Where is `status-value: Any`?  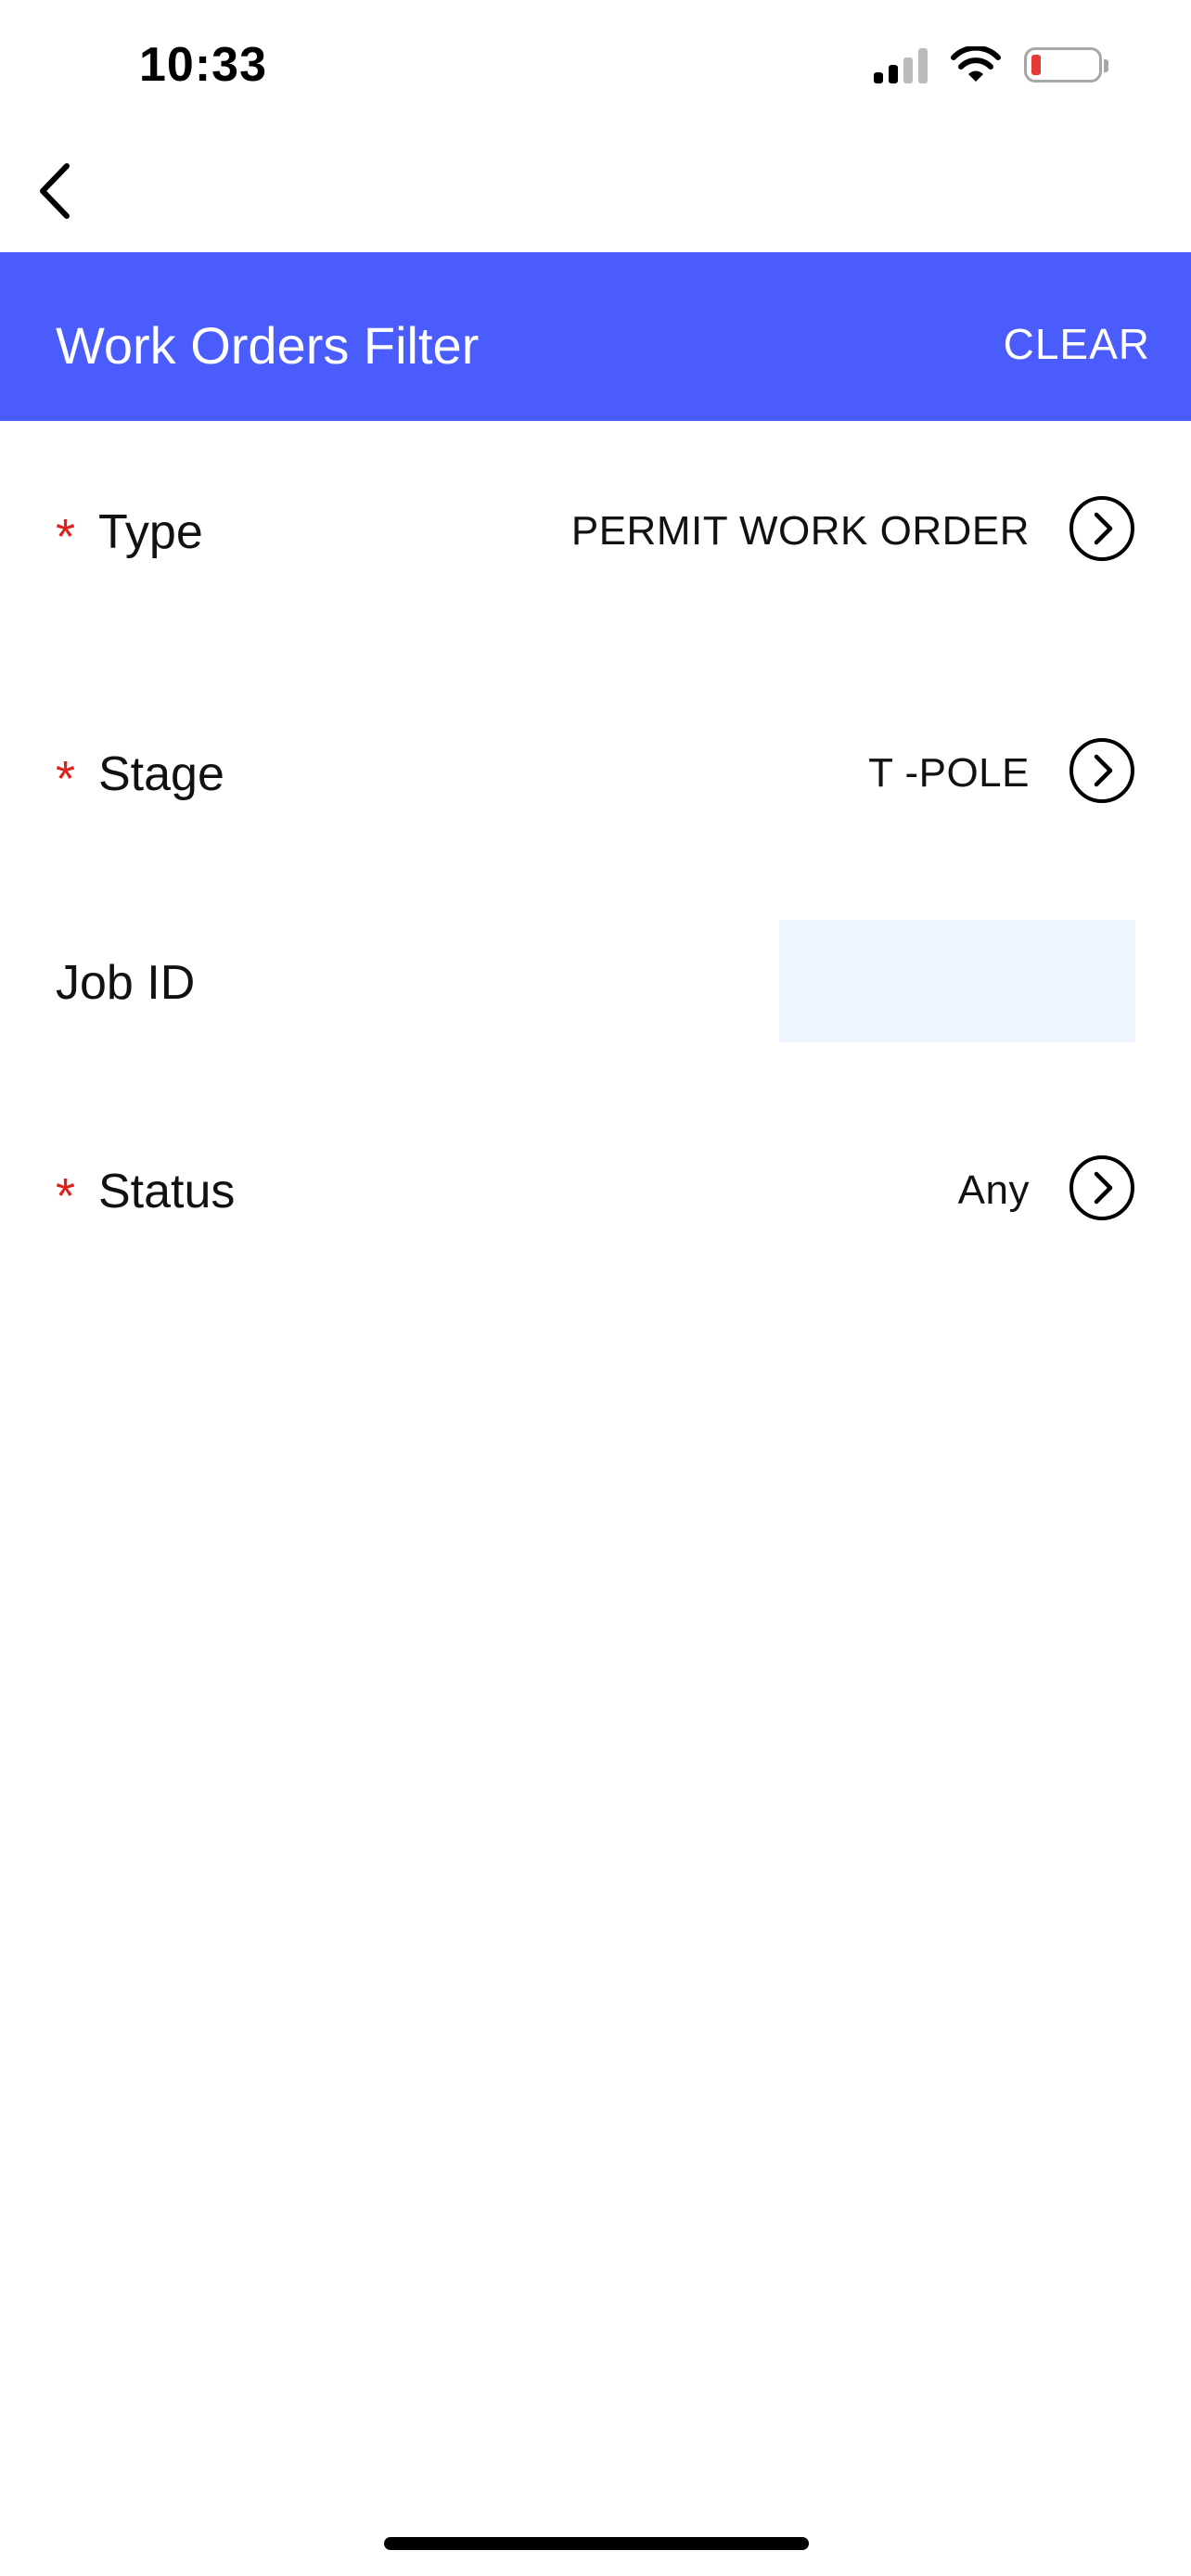 status-value: Any is located at coordinates (993, 1190).